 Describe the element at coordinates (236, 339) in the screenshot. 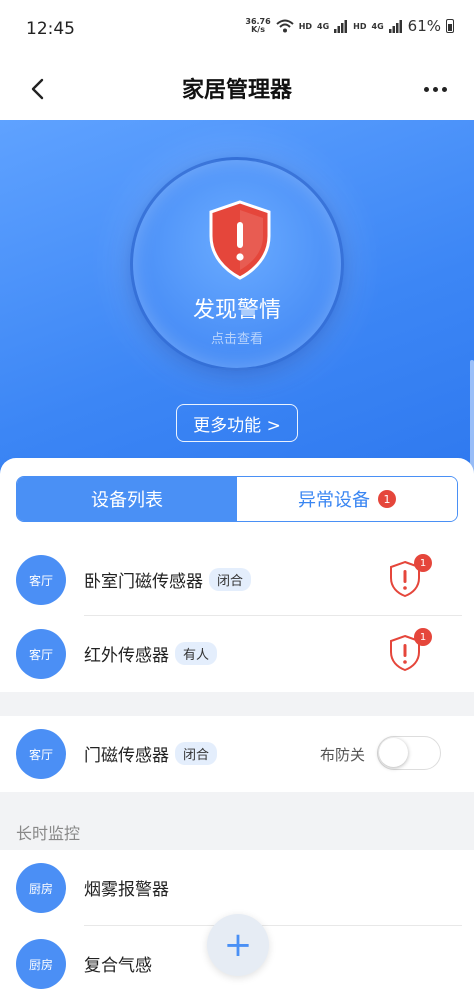

I see `alert-hint-text: 点击查看` at that location.